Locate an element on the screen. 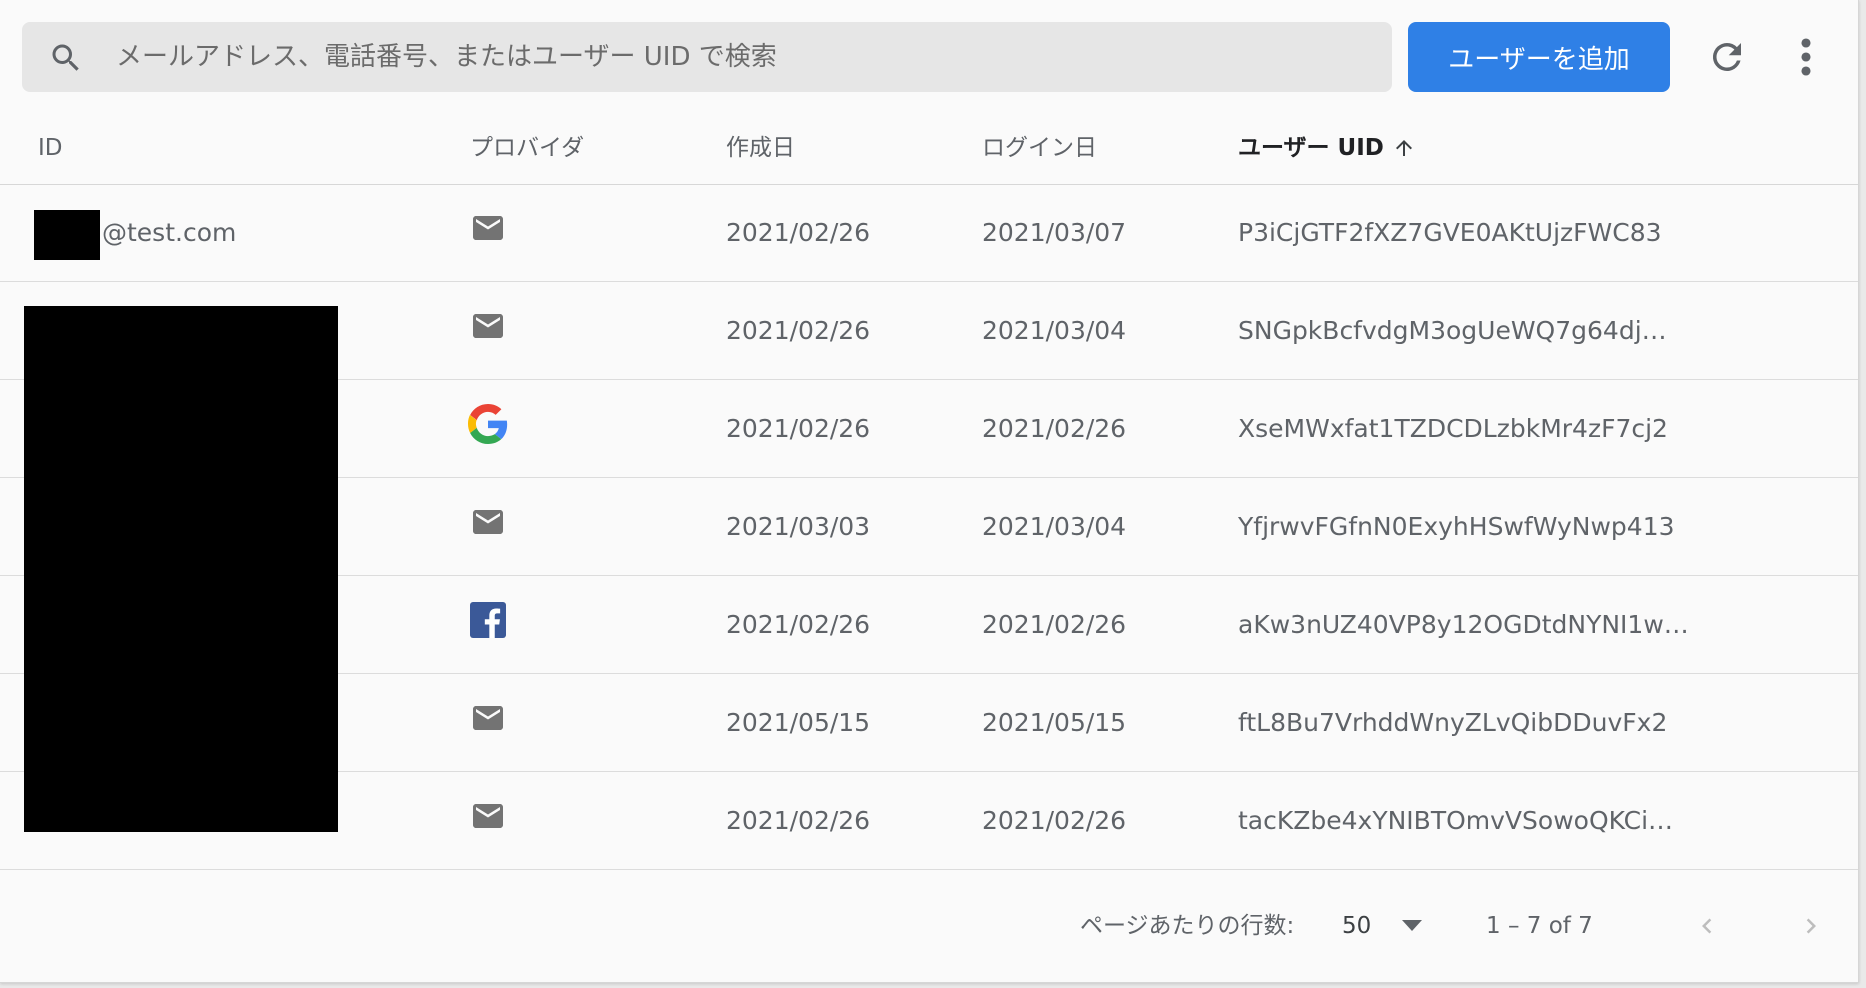 This screenshot has height=988, width=1866. facebook-icon is located at coordinates (488, 620).